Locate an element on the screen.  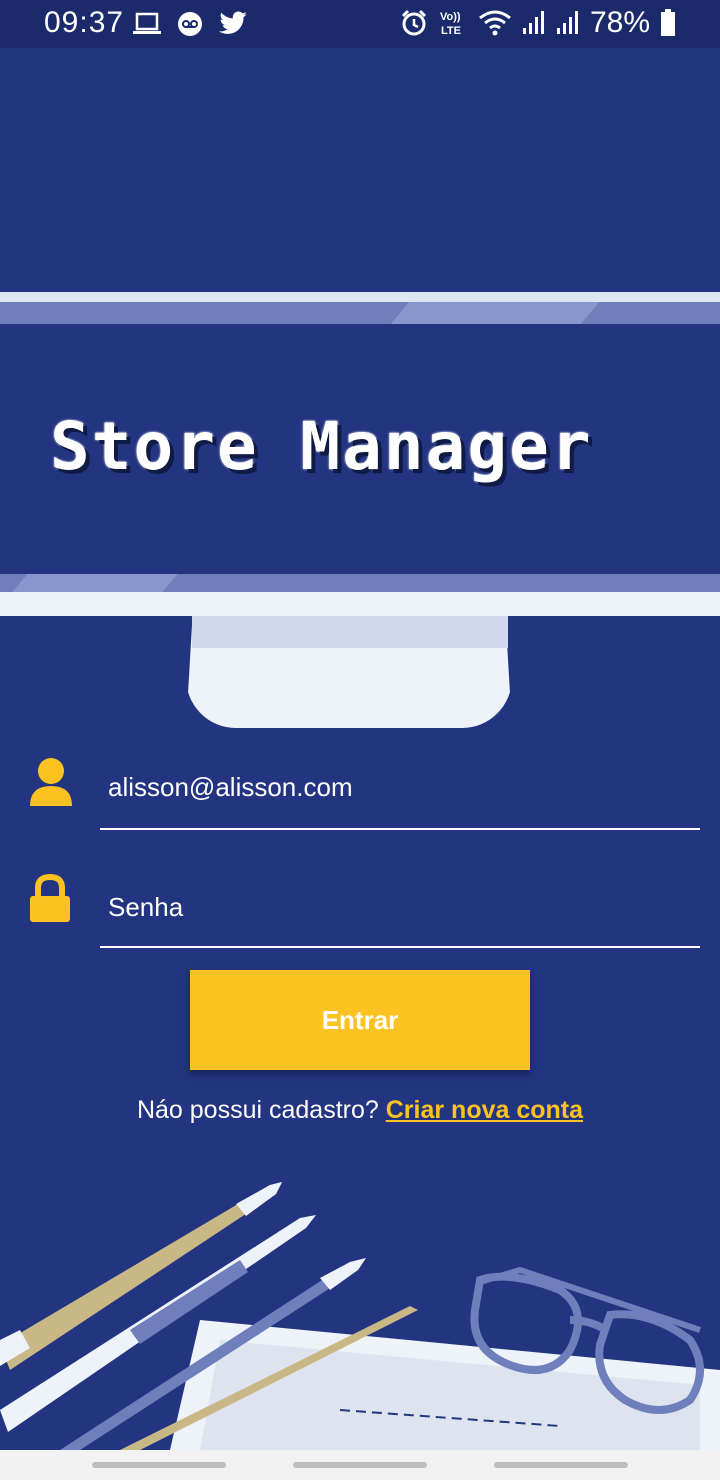
alarm-icon is located at coordinates (414, 22).